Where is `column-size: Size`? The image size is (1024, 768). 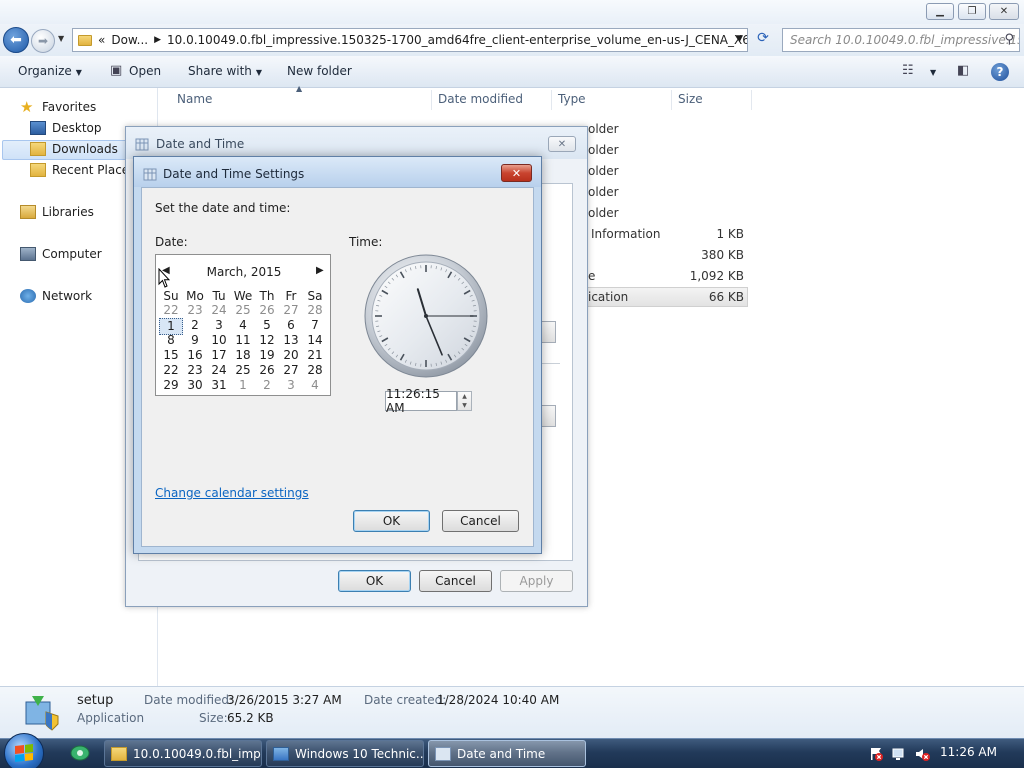
column-size: Size is located at coordinates (690, 99).